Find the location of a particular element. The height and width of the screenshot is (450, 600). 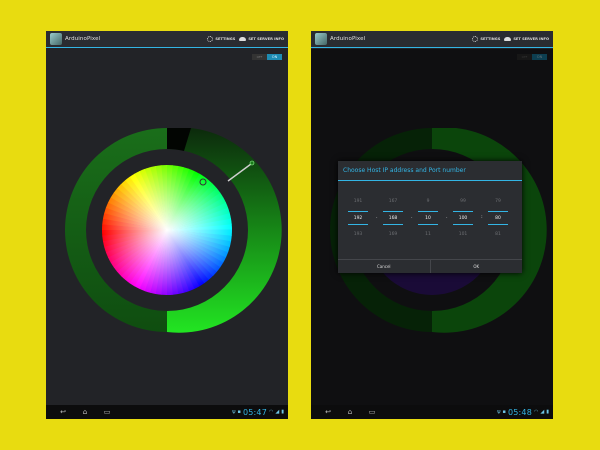

dialog-title: Choose Host IP address and Port number is located at coordinates (430, 171).